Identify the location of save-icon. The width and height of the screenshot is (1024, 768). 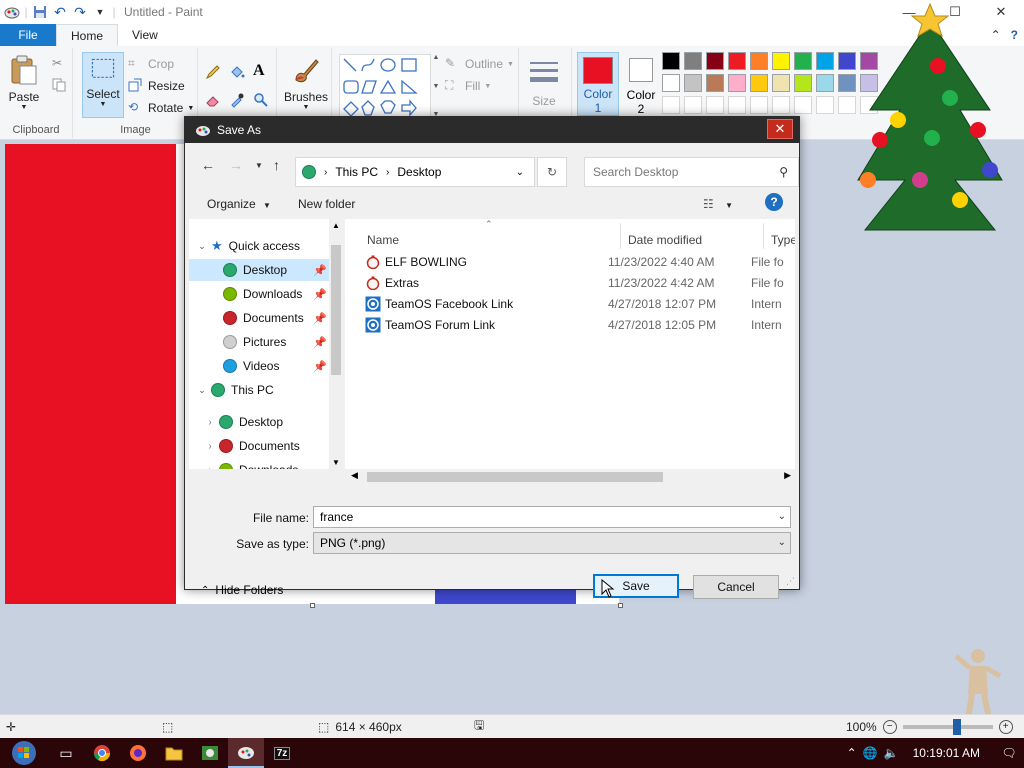
(40, 12).